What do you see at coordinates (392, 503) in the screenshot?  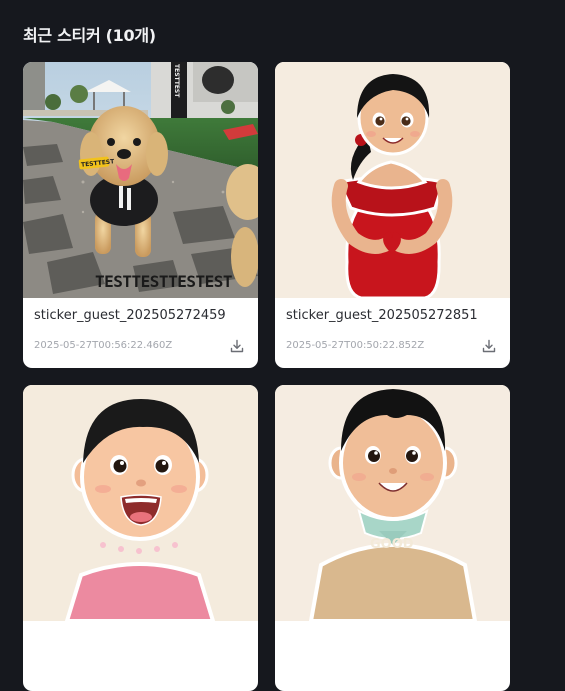 I see `sticker-thumbnail-boy: GOOD` at bounding box center [392, 503].